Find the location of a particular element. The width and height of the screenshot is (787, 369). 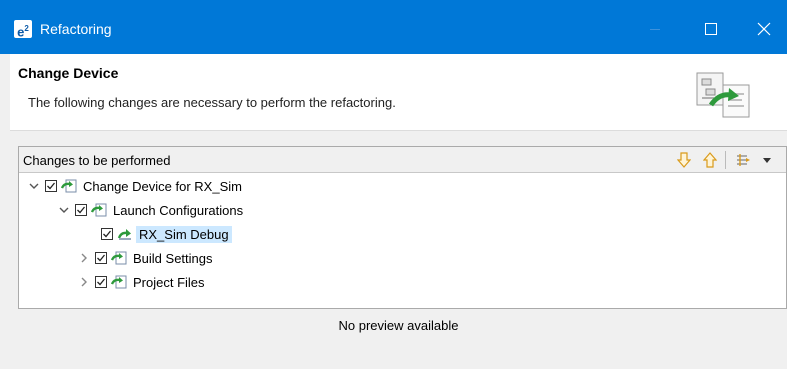

previous-change-button is located at coordinates (710, 160).